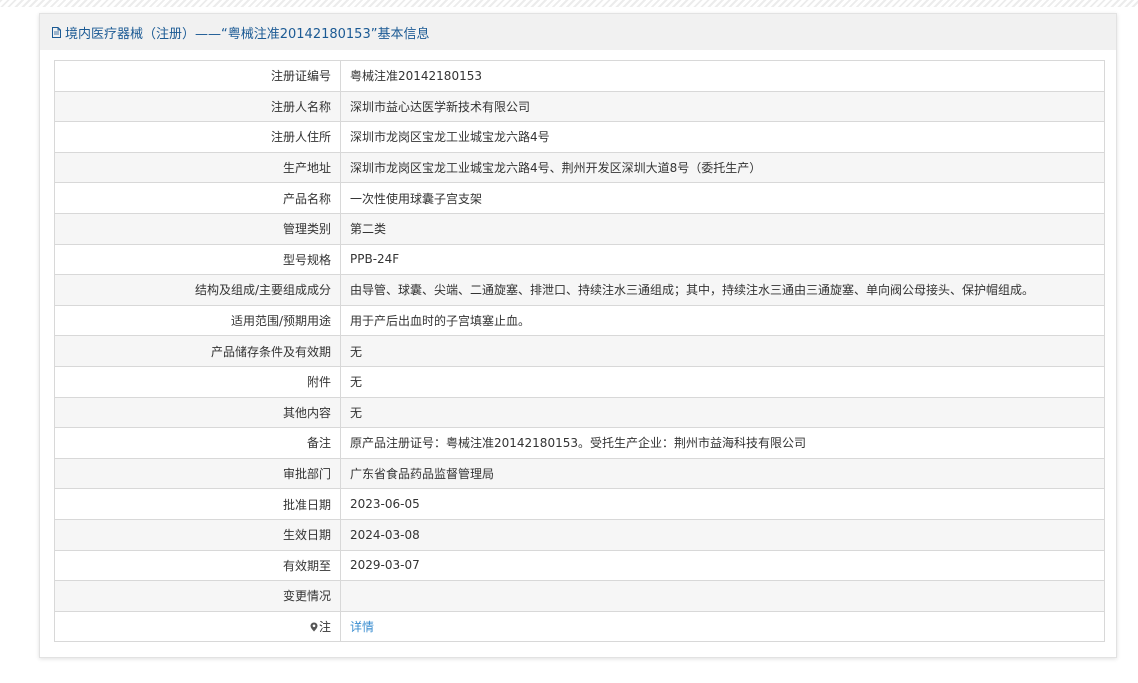 This screenshot has width=1138, height=683. Describe the element at coordinates (197, 76) in the screenshot. I see `field-label: 注册证编号` at that location.